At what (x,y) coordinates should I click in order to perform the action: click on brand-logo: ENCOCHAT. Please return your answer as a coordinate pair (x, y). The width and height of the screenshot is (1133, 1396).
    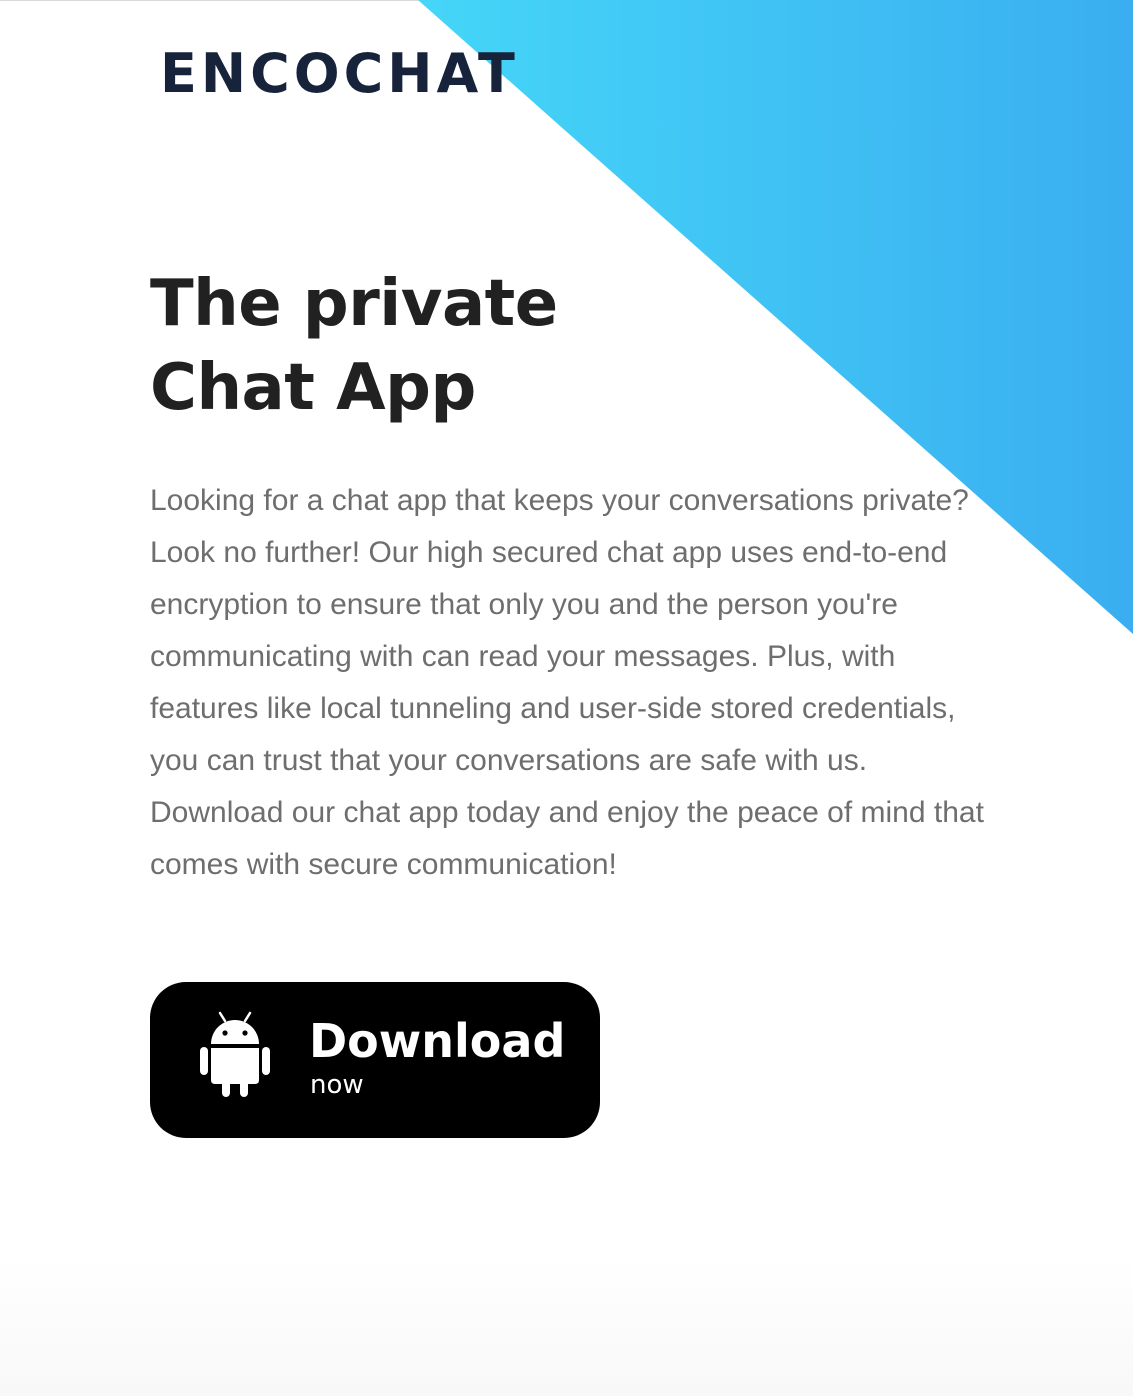
    Looking at the image, I should click on (339, 74).